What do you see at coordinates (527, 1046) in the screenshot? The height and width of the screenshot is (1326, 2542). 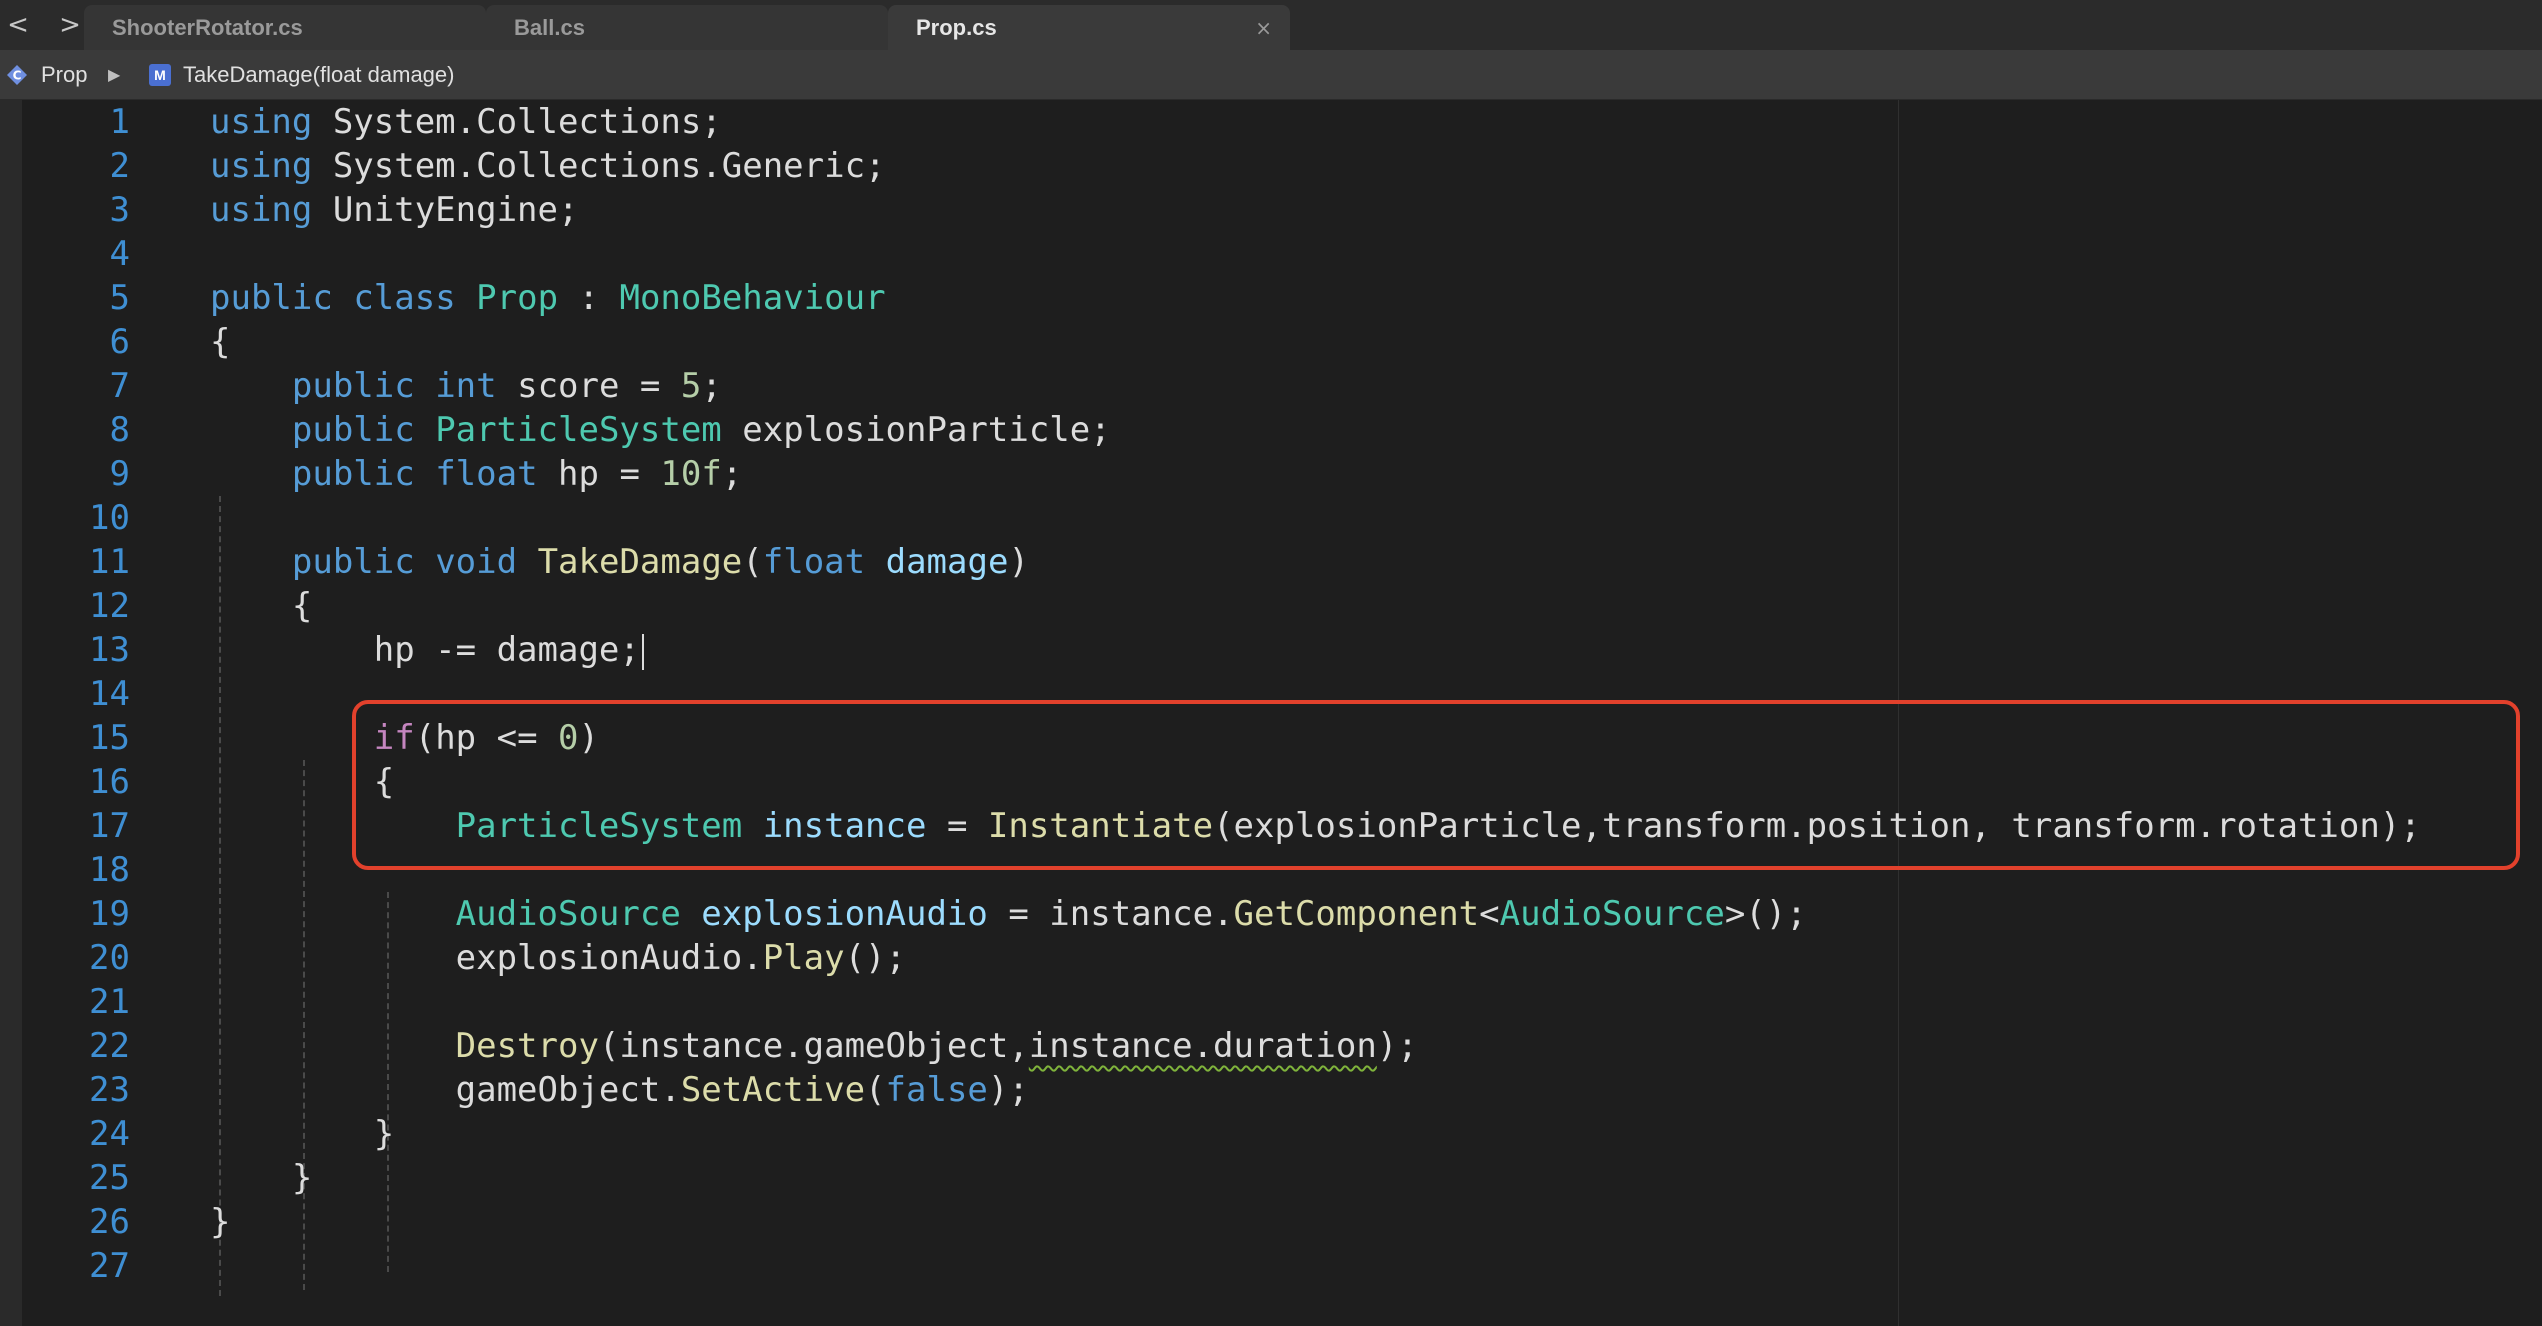 I see `code-token: Destroy` at bounding box center [527, 1046].